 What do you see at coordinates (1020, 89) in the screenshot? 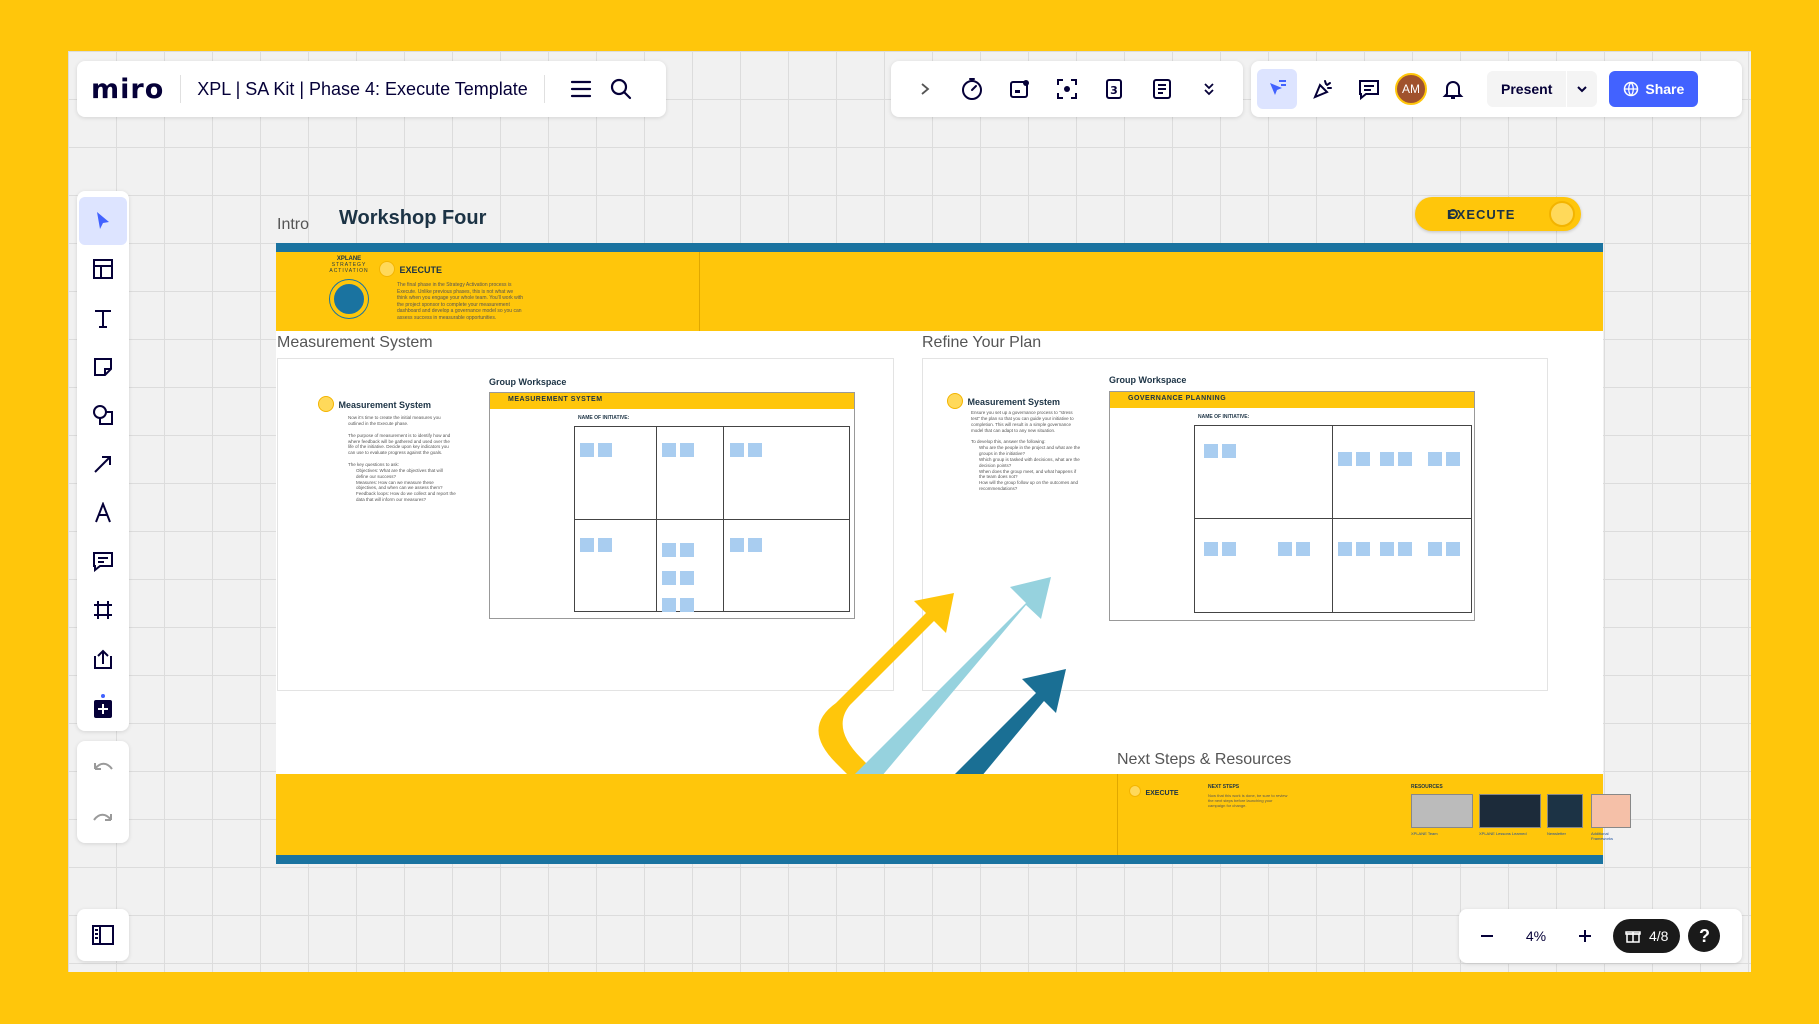
I see `card-icon` at bounding box center [1020, 89].